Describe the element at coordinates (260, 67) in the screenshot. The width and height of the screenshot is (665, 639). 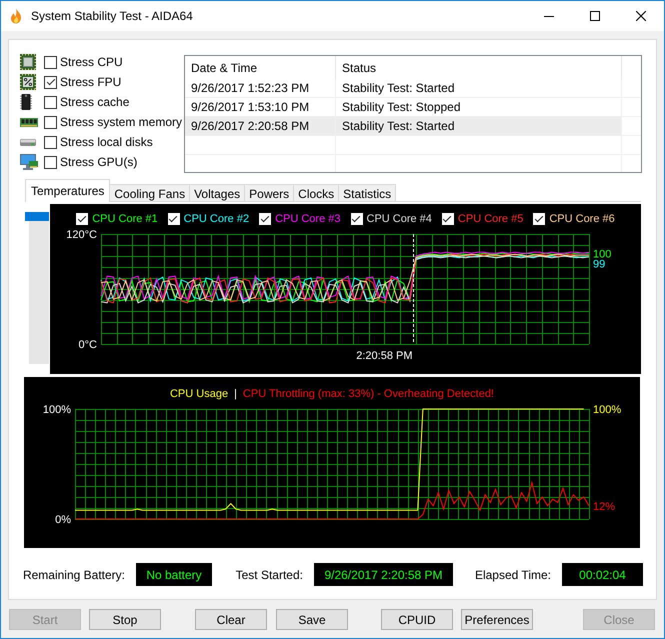
I see `column-header: Date & Time` at that location.